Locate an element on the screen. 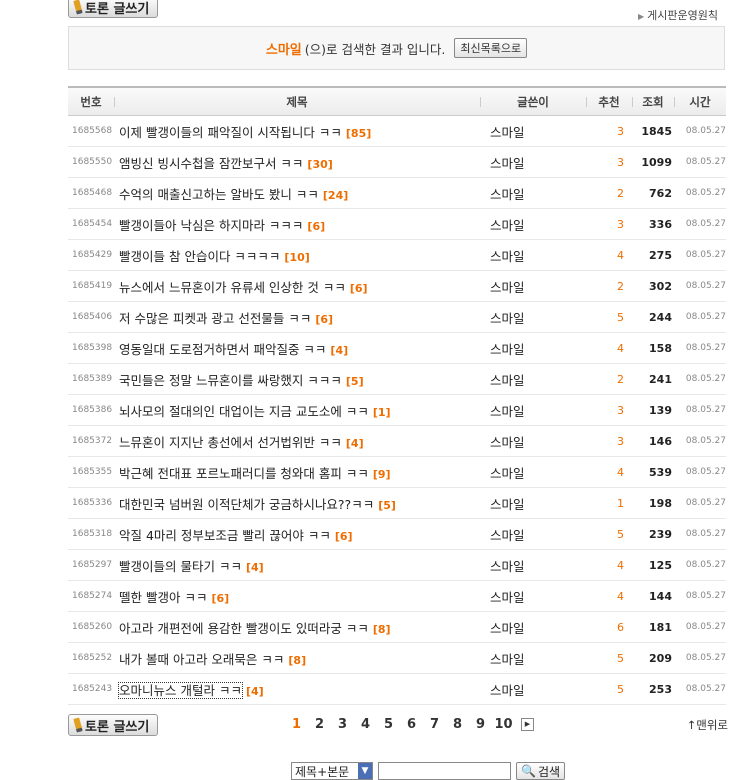 The height and width of the screenshot is (780, 750). post-title-cell: 박근혜 전대표 포르노패러디를 청와대 홈피 ㅋㅋ [9] is located at coordinates (297, 472).